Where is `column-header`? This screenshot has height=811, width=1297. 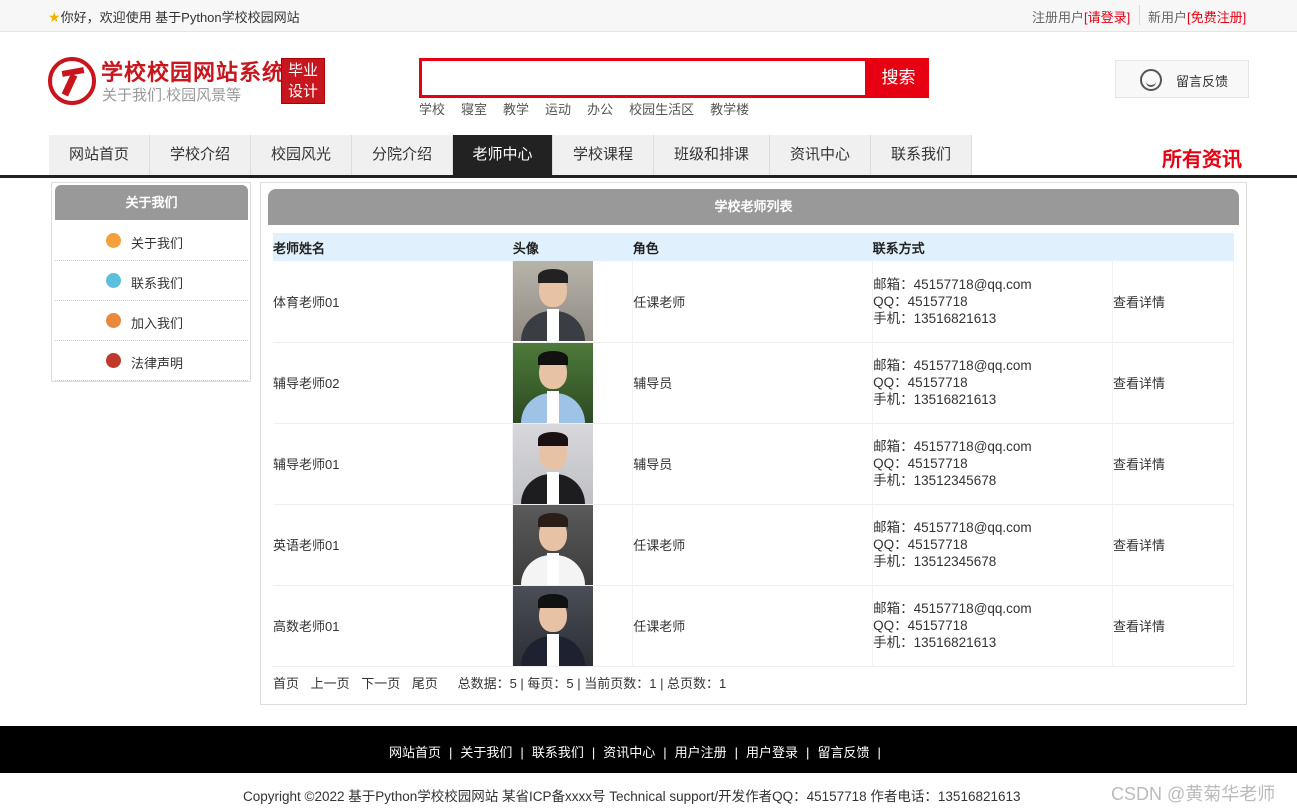 column-header is located at coordinates (1173, 247).